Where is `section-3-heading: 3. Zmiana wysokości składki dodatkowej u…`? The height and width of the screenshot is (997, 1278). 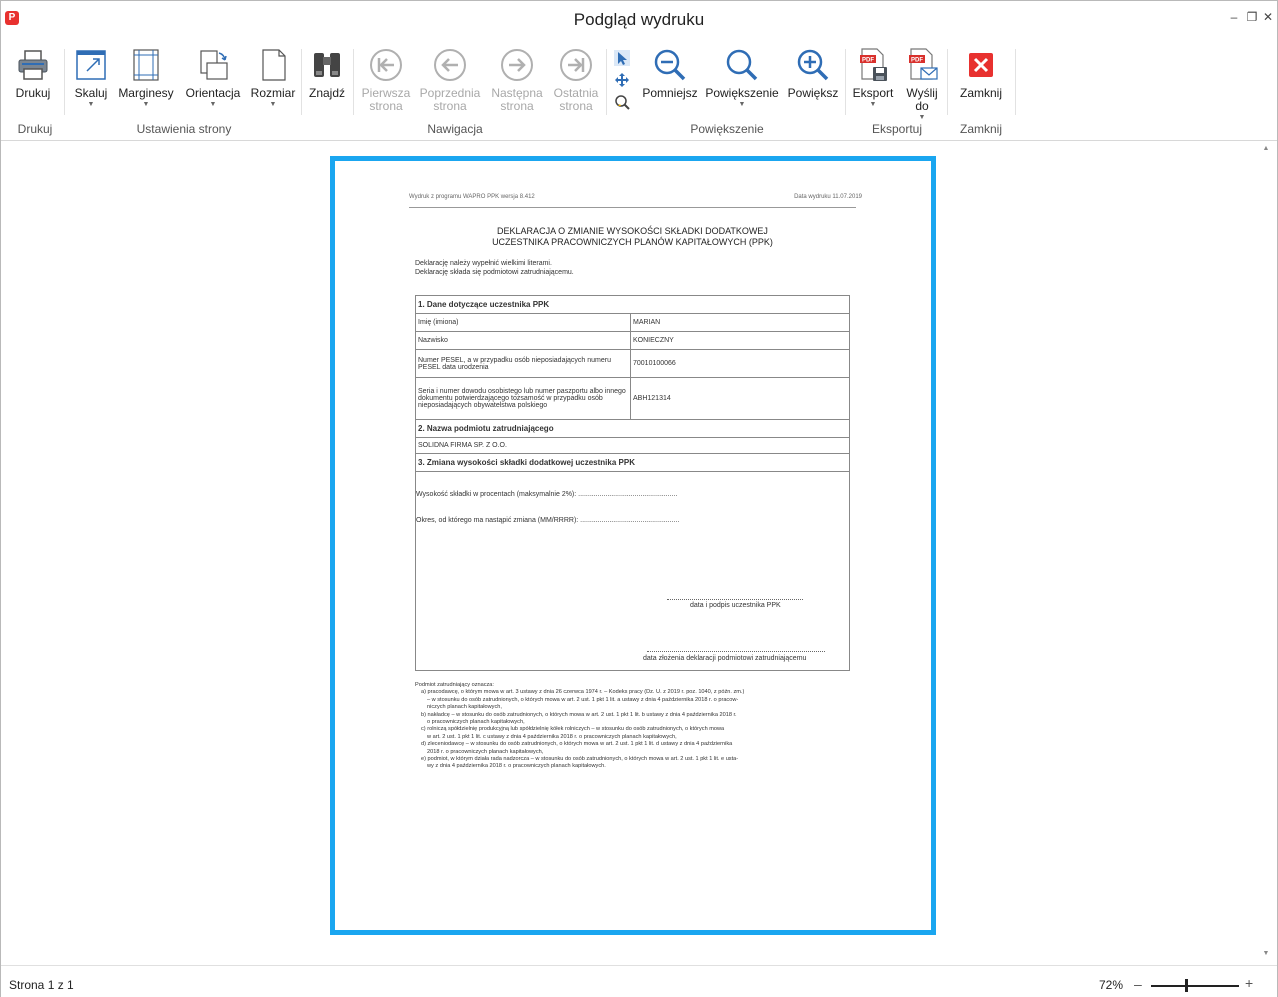 section-3-heading: 3. Zmiana wysokości składki dodatkowej u… is located at coordinates (632, 462).